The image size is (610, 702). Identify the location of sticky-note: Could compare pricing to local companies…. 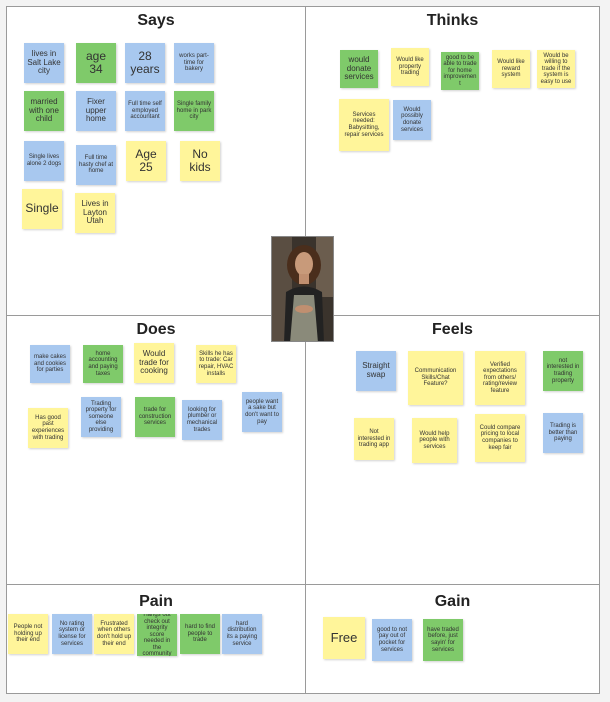
(500, 438).